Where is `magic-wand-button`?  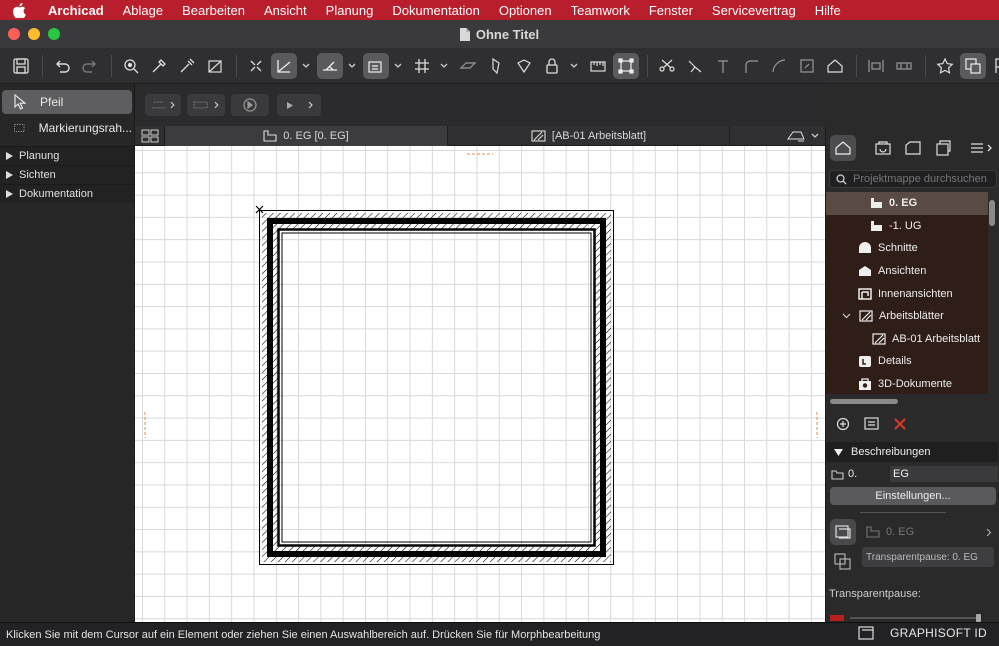
magic-wand-button is located at coordinates (215, 66).